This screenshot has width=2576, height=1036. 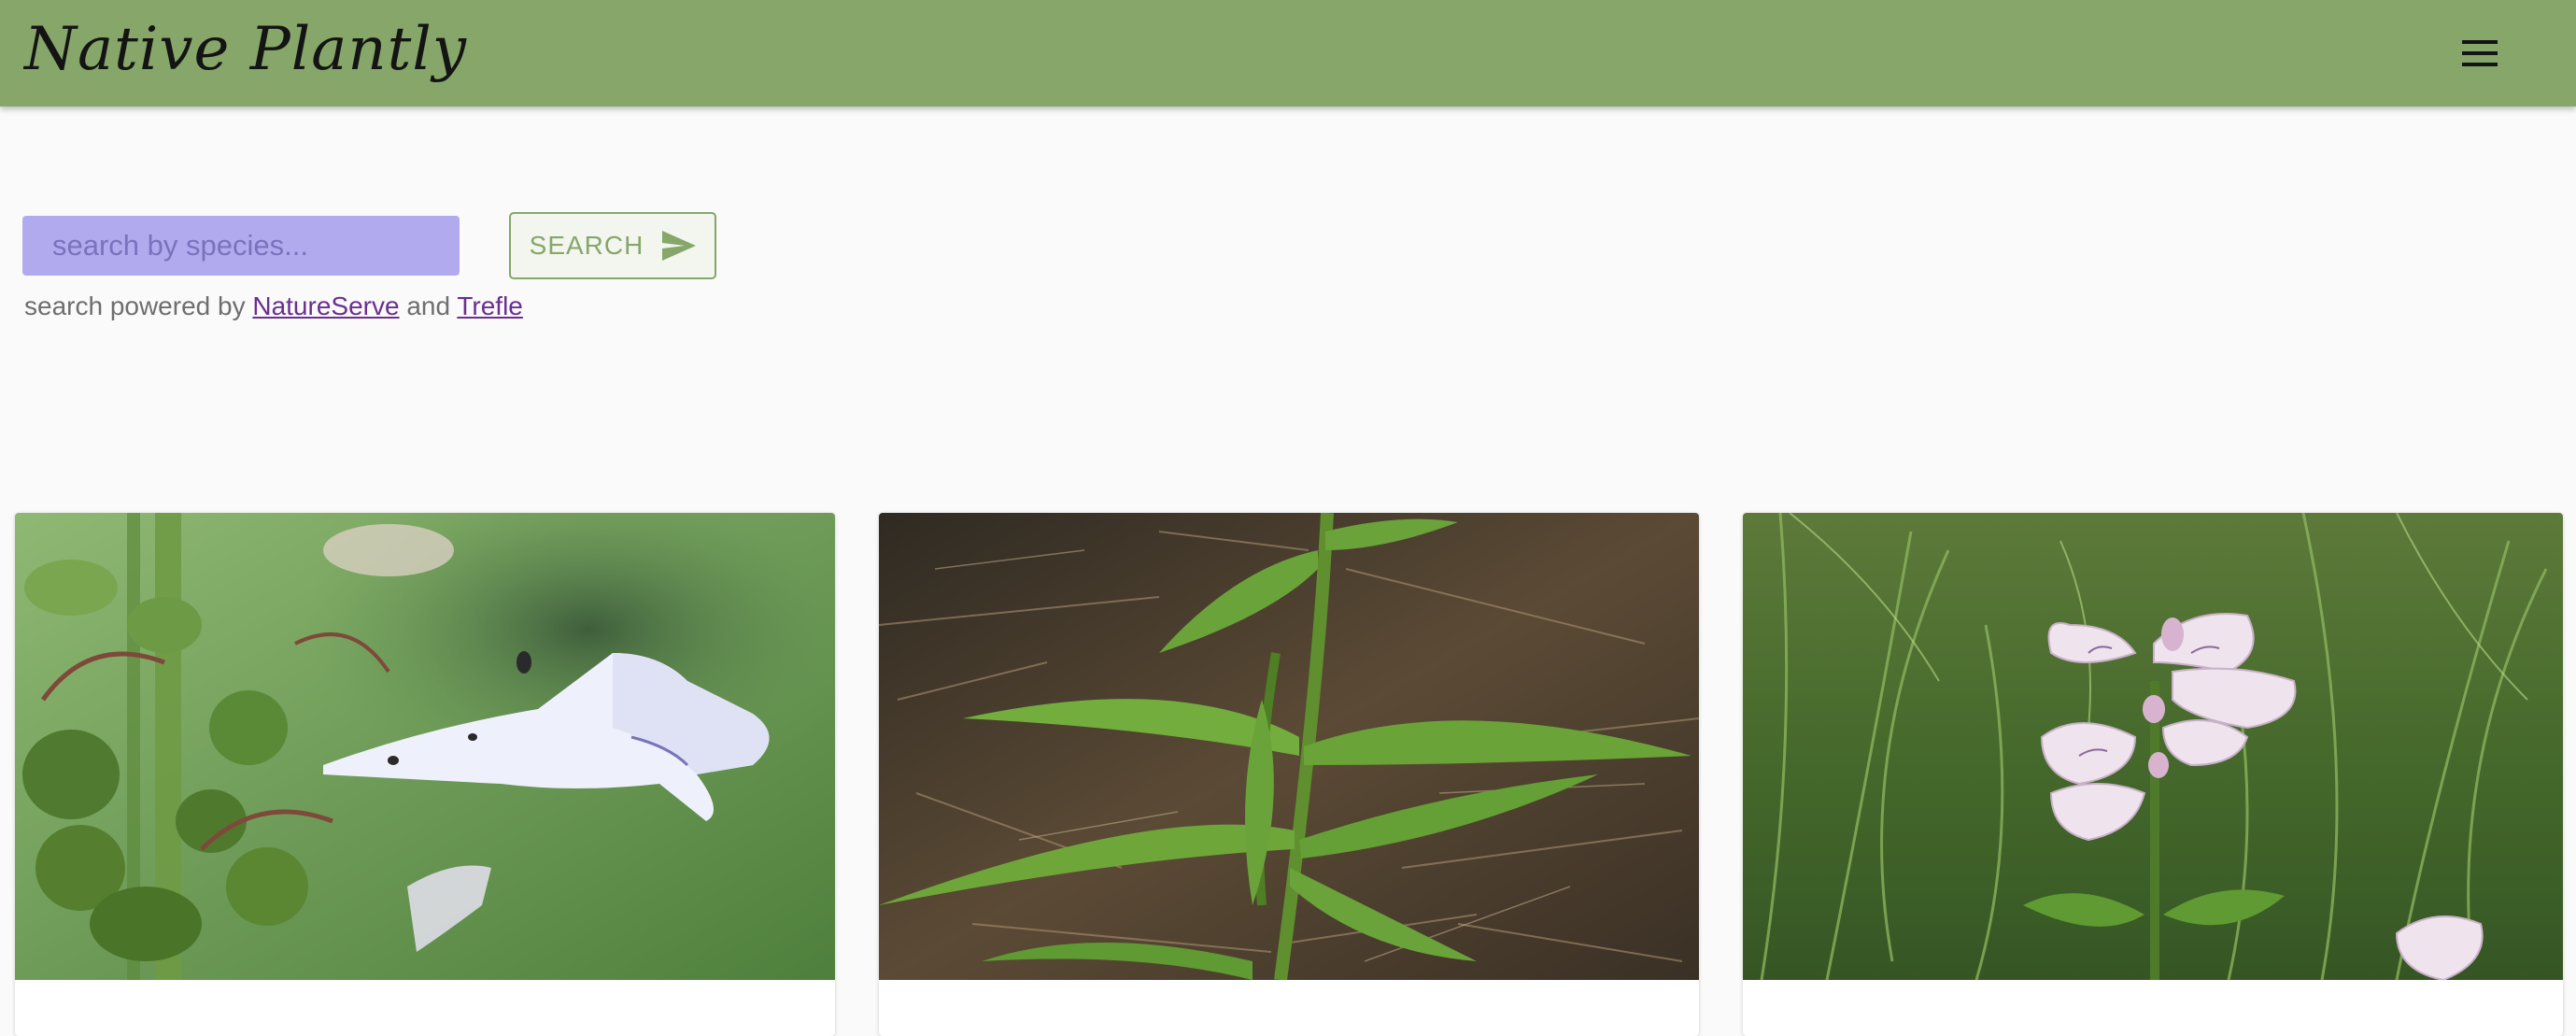 I want to click on trefle-link: Trefle, so click(x=490, y=305).